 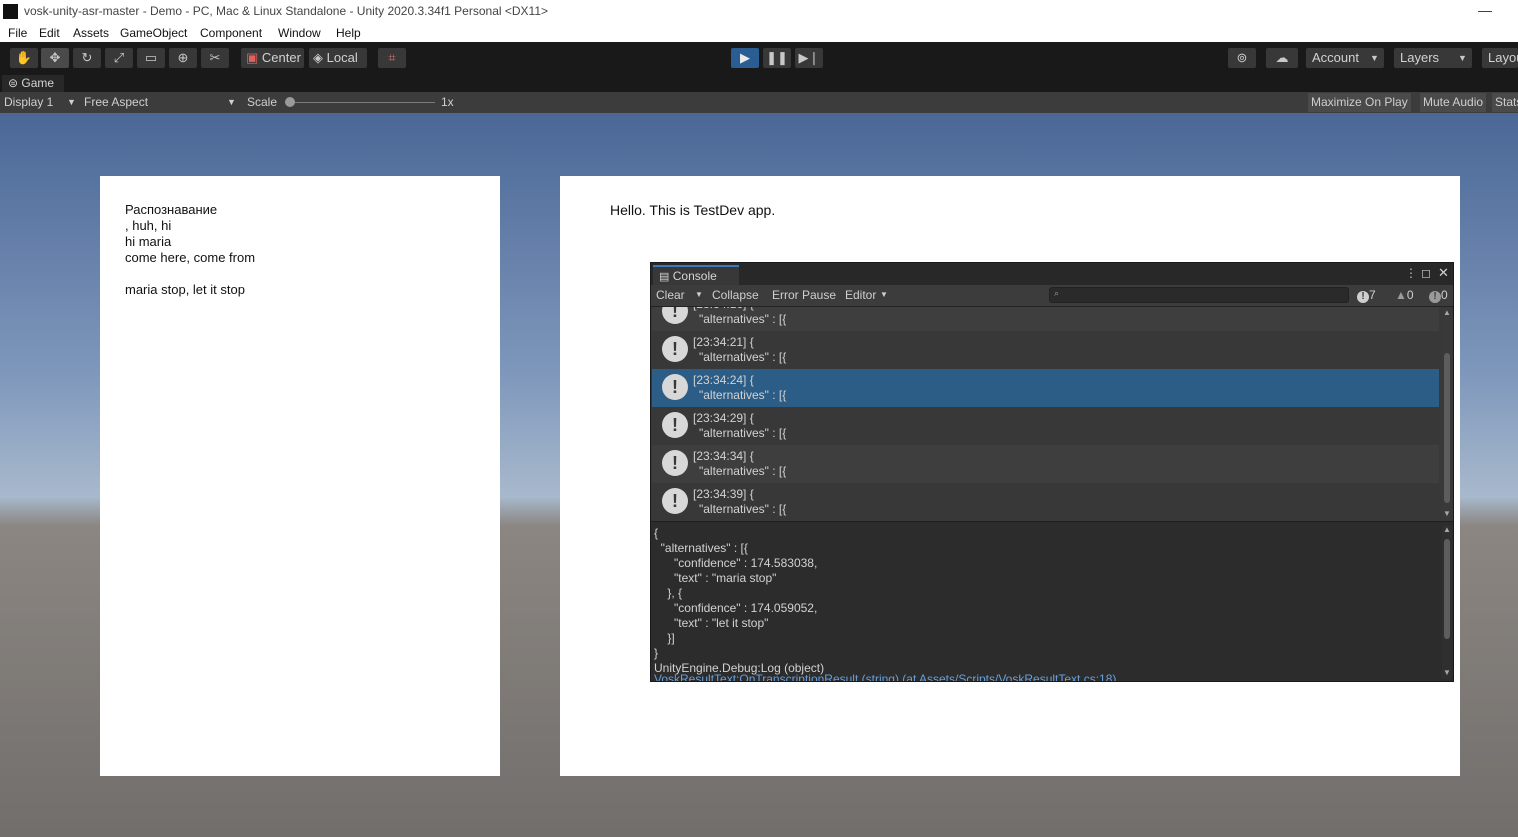 I want to click on clear-button: Clear, so click(x=670, y=295).